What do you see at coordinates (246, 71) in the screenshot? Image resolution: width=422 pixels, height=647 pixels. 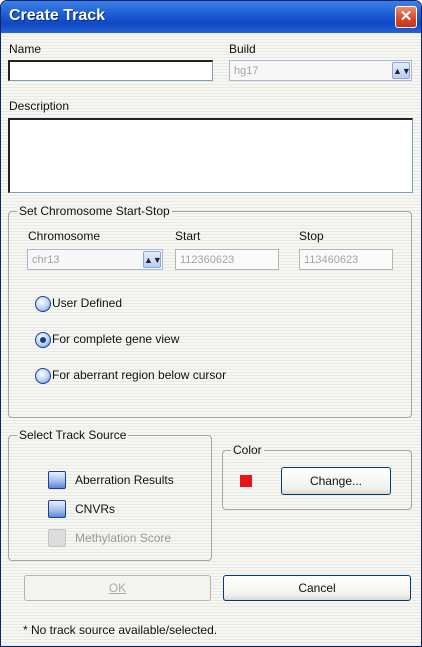 I see `build-select-value: hg17` at bounding box center [246, 71].